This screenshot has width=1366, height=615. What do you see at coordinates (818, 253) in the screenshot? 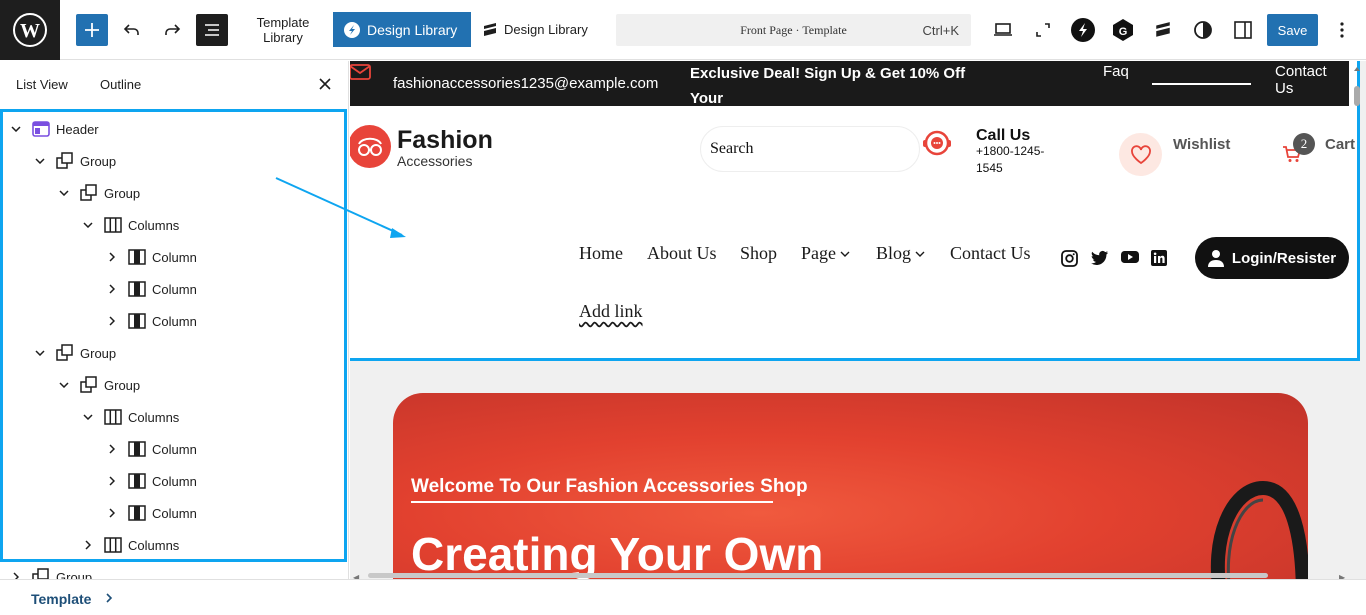
I see `nav-label: Page` at bounding box center [818, 253].